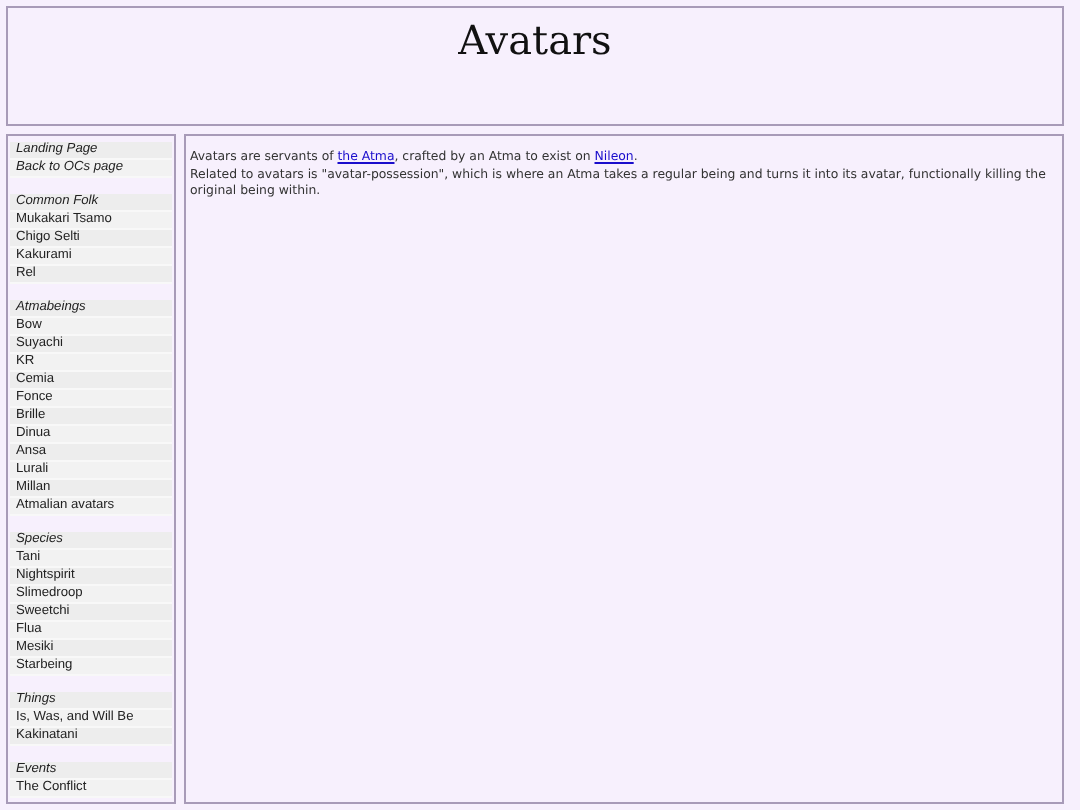  Describe the element at coordinates (535, 40) in the screenshot. I see `page-title: Avatars` at that location.